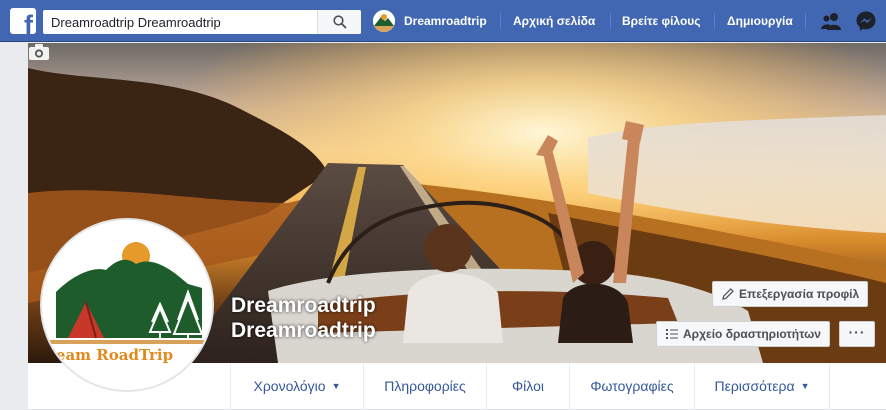 Image resolution: width=886 pixels, height=410 pixels. I want to click on nav-find-friends-link: Βρείτε φίλους, so click(661, 21).